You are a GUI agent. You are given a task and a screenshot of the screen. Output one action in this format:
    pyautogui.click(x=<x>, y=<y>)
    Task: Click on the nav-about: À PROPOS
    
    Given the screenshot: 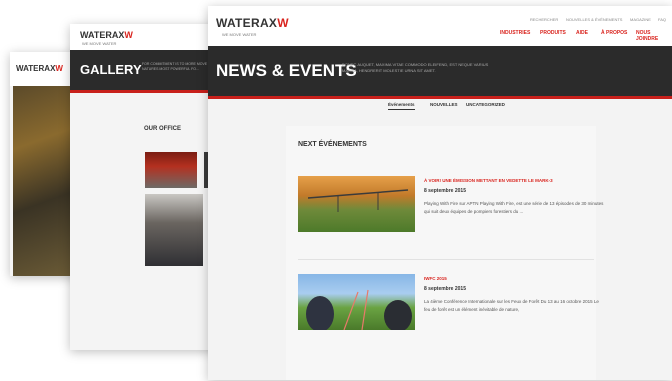 What is the action you would take?
    pyautogui.click(x=614, y=33)
    